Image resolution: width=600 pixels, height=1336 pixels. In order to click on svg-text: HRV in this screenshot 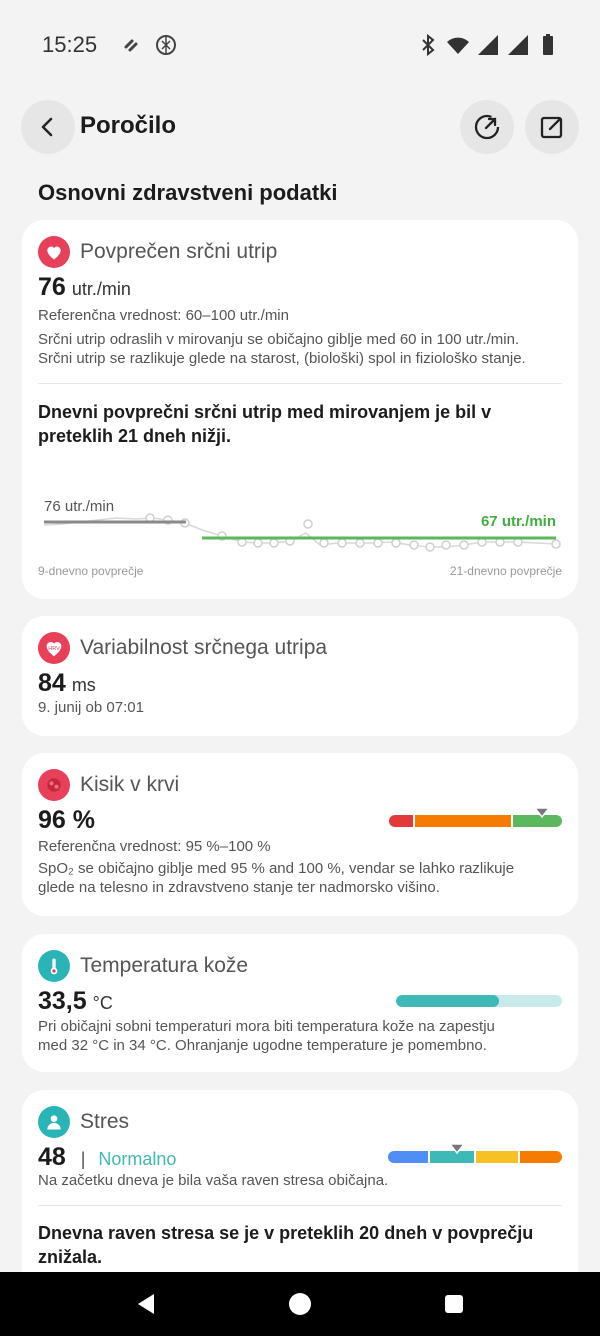, I will do `click(54, 649)`.